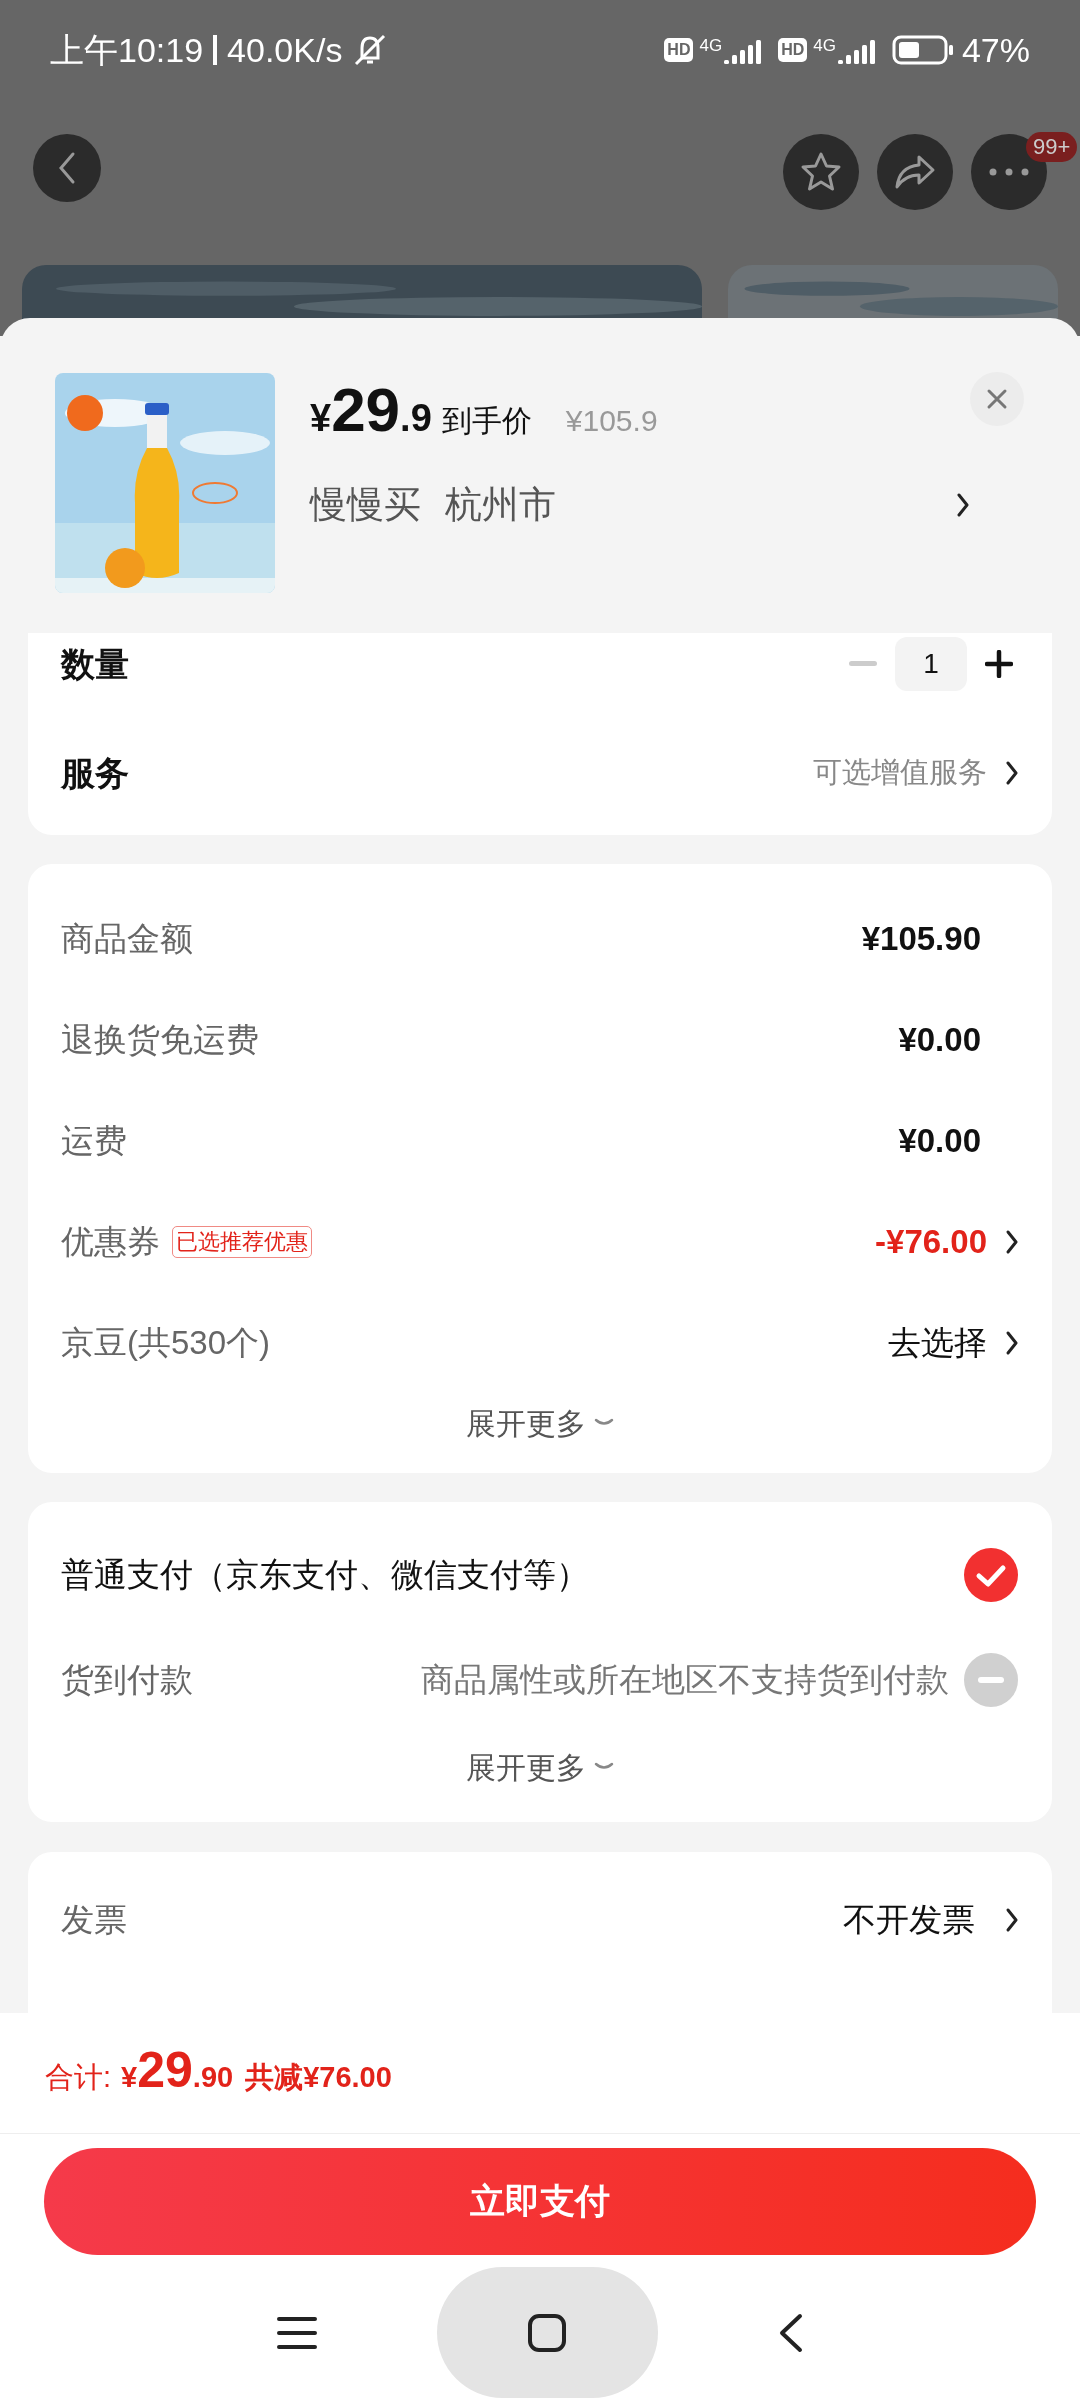  What do you see at coordinates (94, 1140) in the screenshot?
I see `fee-label: 运费` at bounding box center [94, 1140].